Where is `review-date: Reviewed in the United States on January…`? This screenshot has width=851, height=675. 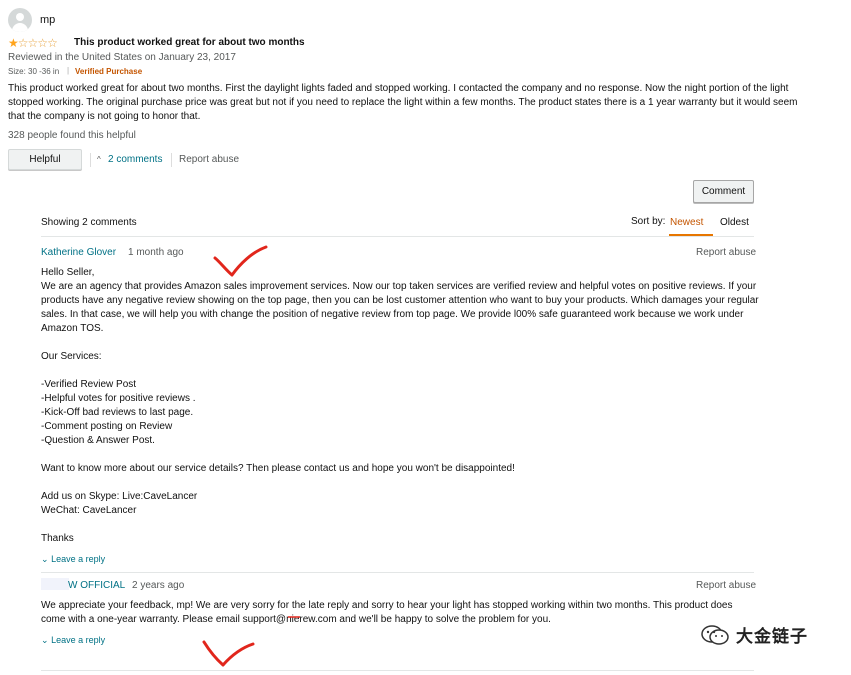
review-date: Reviewed in the United States on January… is located at coordinates (122, 57).